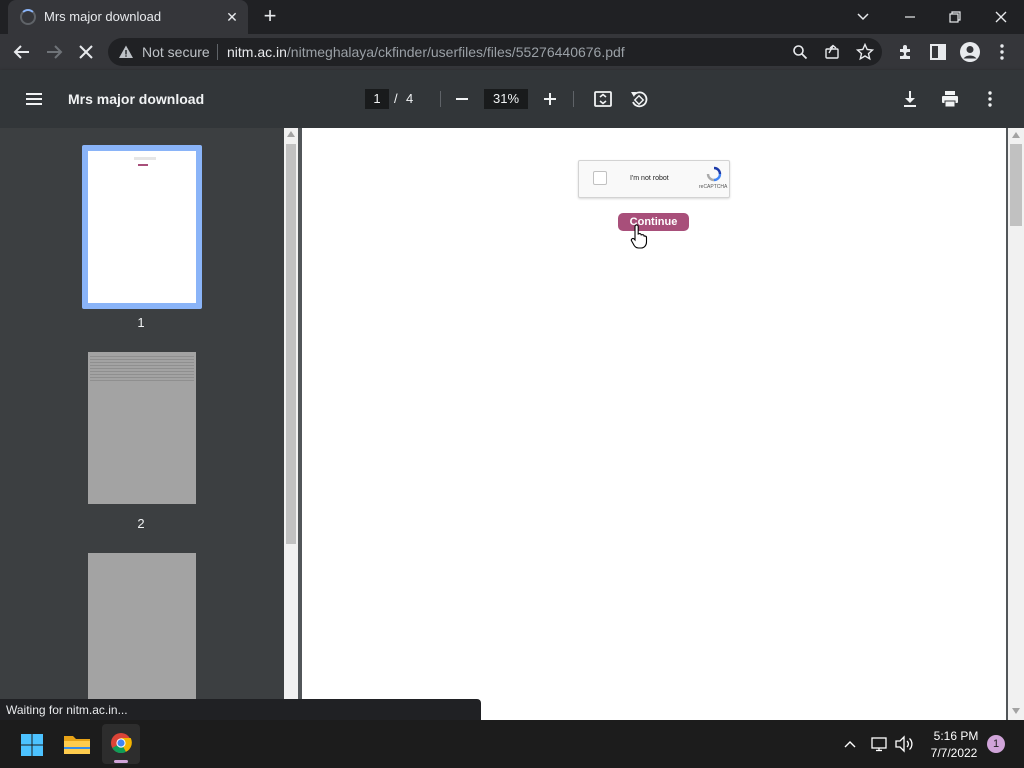  I want to click on active-app-indicator, so click(121, 761).